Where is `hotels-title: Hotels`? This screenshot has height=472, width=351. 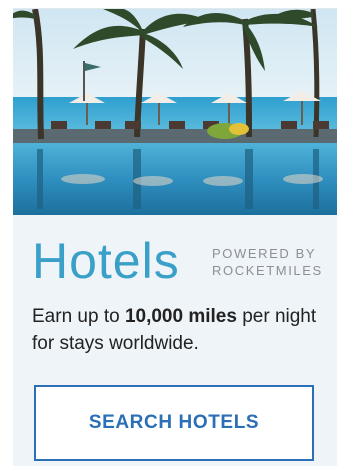 hotels-title: Hotels is located at coordinates (106, 261).